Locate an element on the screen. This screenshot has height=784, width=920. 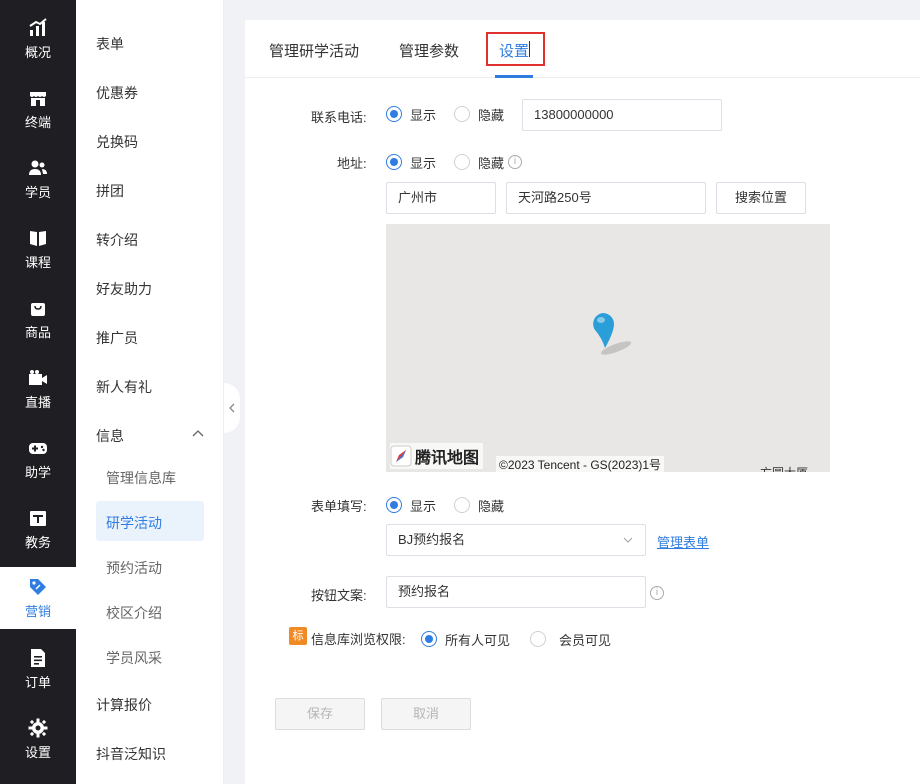
tag-icon is located at coordinates (38, 587).